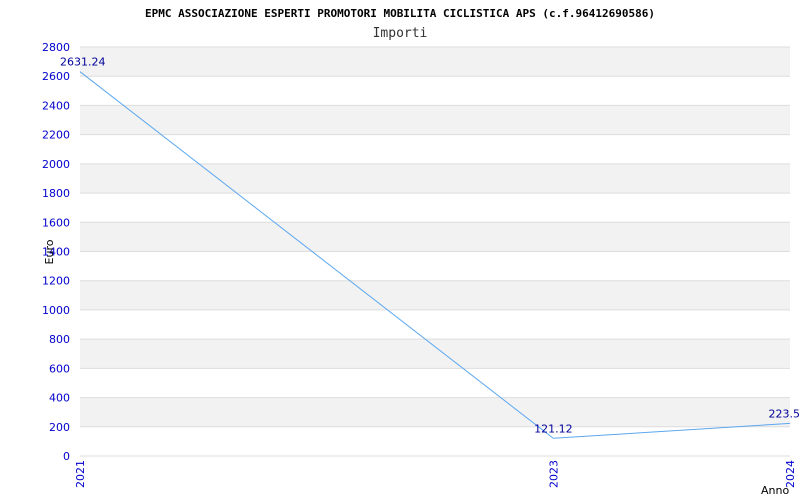 The width and height of the screenshot is (800, 500). Describe the element at coordinates (59, 398) in the screenshot. I see `y-tick-label: 400` at that location.